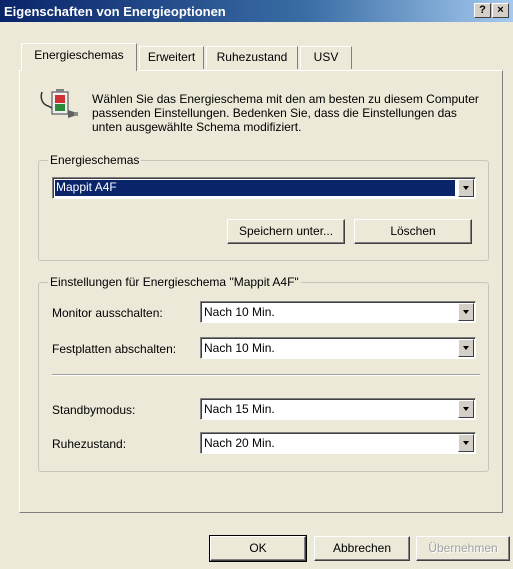  I want to click on standby-select: Nach 15 Min., so click(338, 409).